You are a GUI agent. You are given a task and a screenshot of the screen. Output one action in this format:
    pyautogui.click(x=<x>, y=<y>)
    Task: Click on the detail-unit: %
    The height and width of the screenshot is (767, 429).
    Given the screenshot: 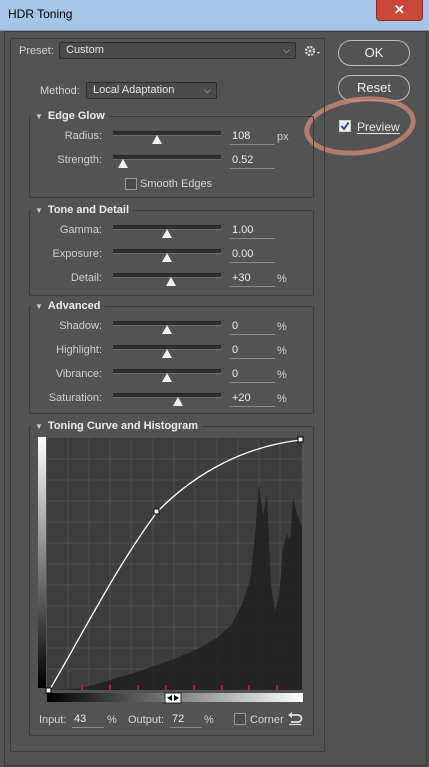 What is the action you would take?
    pyautogui.click(x=282, y=279)
    